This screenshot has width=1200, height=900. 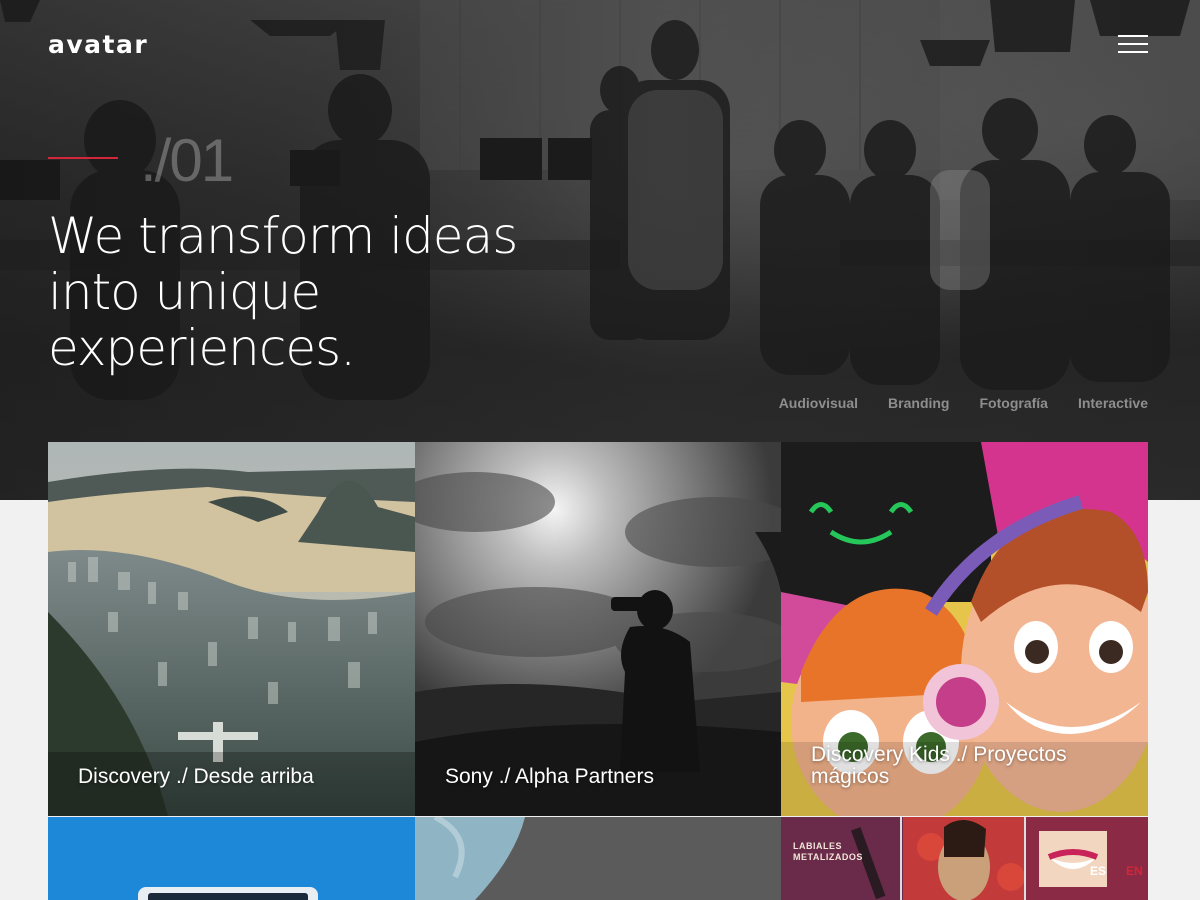 What do you see at coordinates (828, 851) in the screenshot?
I see `collage-overlay-text: LABIALES METALIZADOS` at bounding box center [828, 851].